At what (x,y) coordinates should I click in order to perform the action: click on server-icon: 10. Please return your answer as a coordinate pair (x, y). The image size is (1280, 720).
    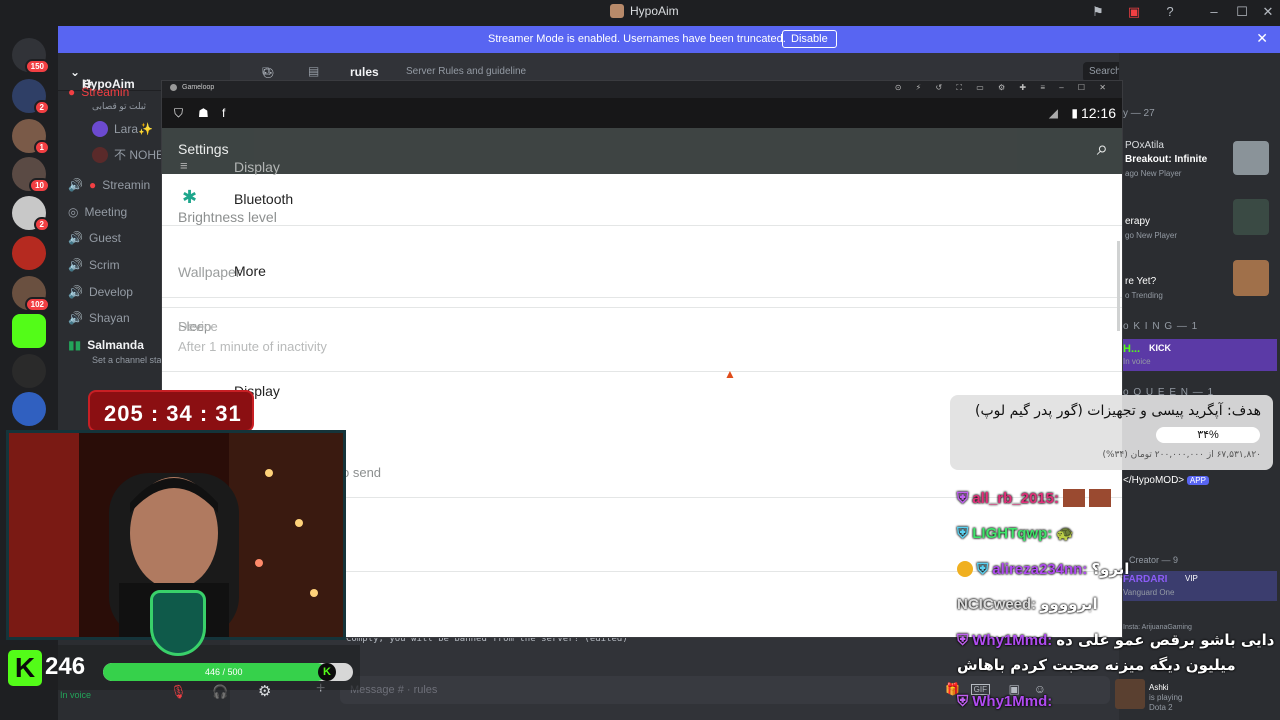
    Looking at the image, I should click on (31, 175).